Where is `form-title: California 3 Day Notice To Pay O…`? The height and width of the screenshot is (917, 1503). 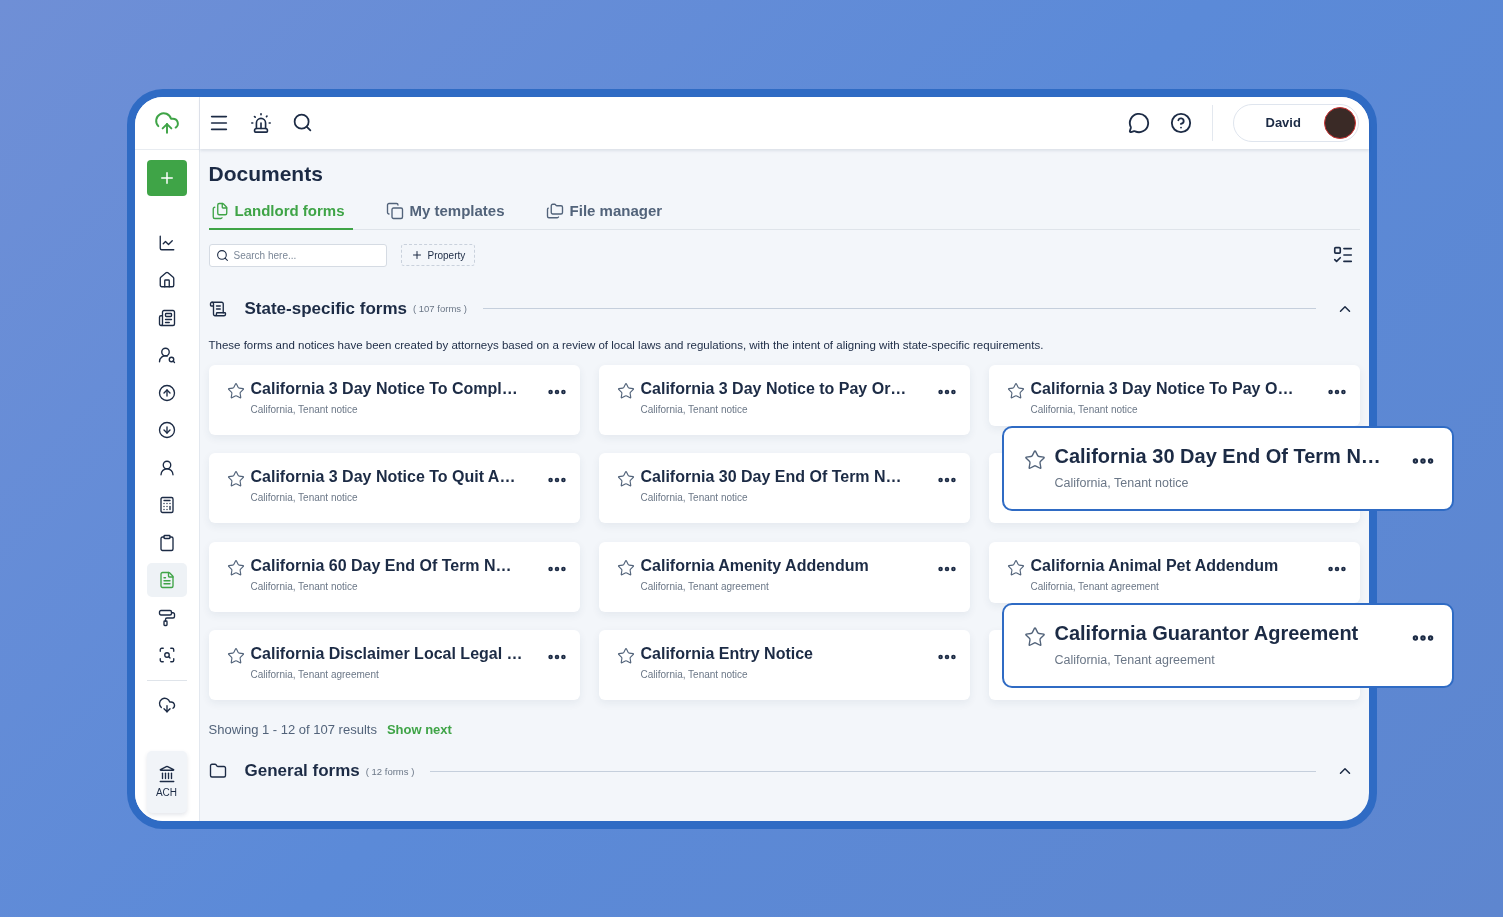 form-title: California 3 Day Notice To Pay O… is located at coordinates (1175, 388).